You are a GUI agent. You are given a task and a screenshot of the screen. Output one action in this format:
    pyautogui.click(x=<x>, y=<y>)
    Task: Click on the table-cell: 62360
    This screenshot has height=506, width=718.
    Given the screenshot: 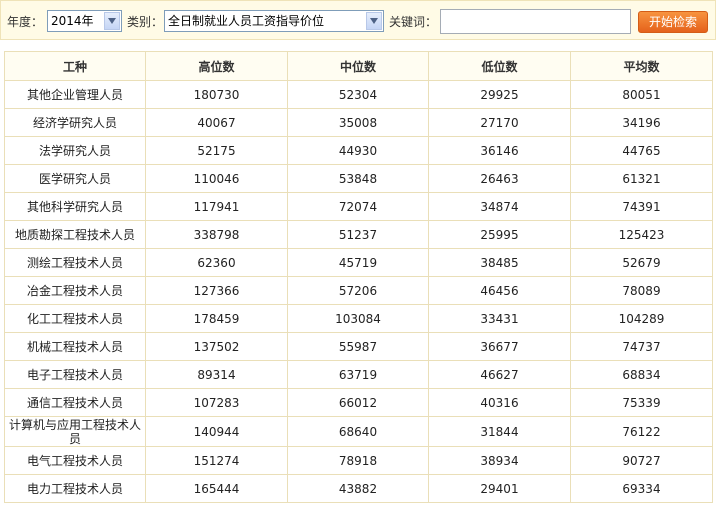 What is the action you would take?
    pyautogui.click(x=216, y=262)
    